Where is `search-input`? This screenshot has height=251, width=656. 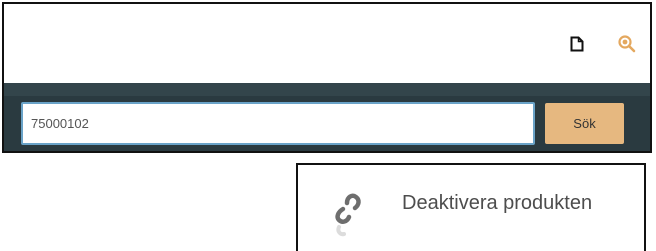
search-input is located at coordinates (278, 123).